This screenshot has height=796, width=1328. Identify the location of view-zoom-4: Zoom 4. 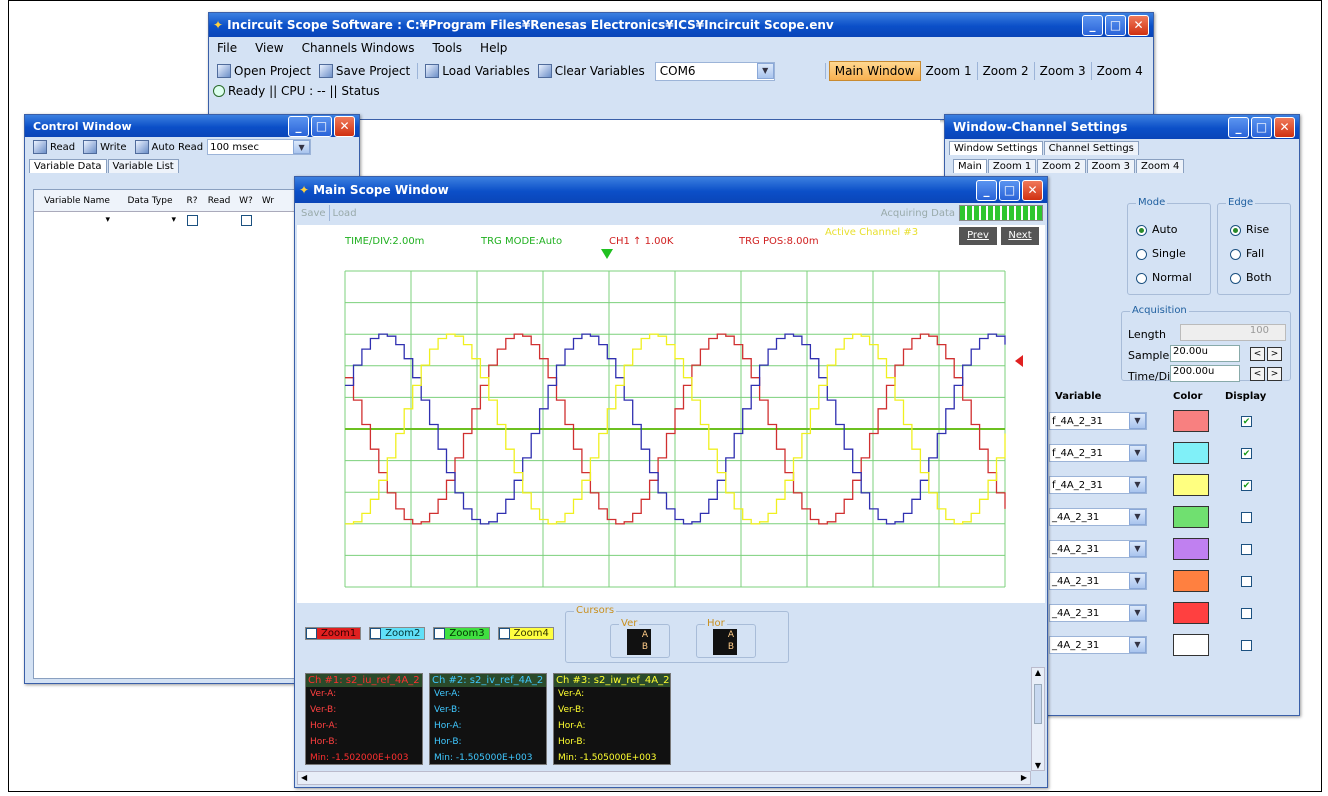
(1120, 71).